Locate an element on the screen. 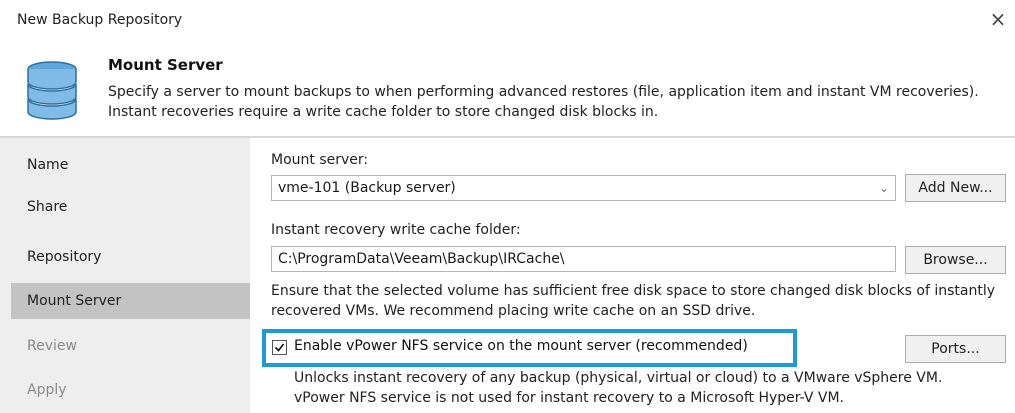 The height and width of the screenshot is (413, 1015). sidebar-item-repository: Repository is located at coordinates (130, 257).